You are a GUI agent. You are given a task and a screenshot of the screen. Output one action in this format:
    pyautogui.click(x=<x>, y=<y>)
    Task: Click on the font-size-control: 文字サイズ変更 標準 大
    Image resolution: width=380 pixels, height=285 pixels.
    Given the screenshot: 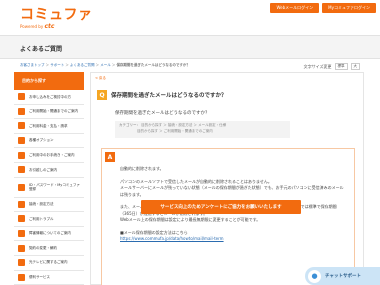 What is the action you would take?
    pyautogui.click(x=332, y=66)
    